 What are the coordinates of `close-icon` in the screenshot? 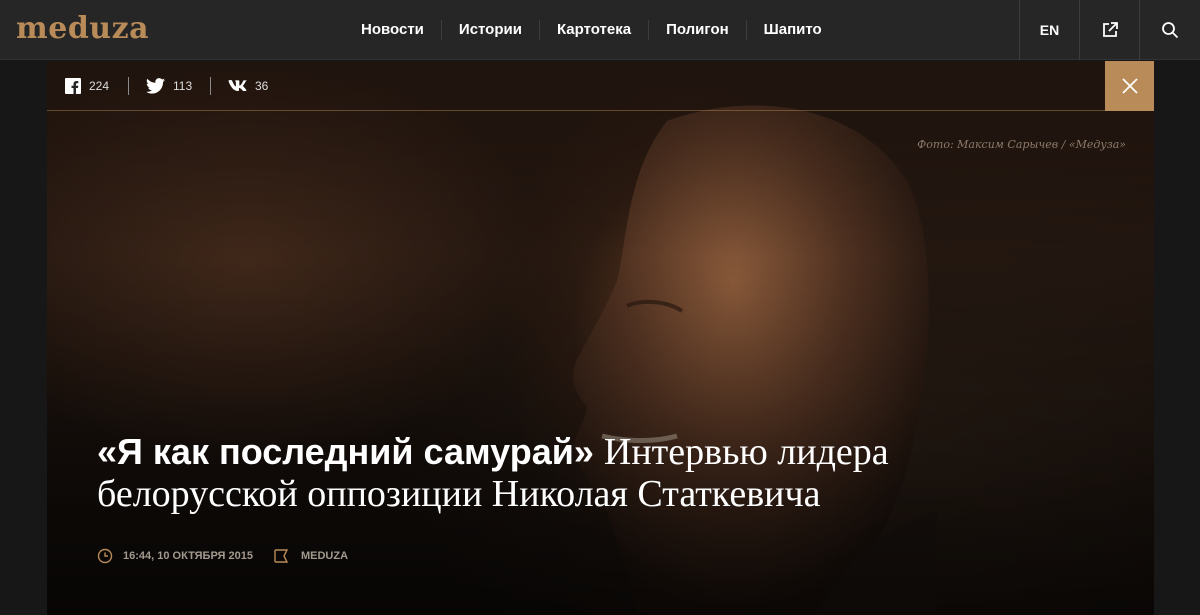 It's located at (1129, 86).